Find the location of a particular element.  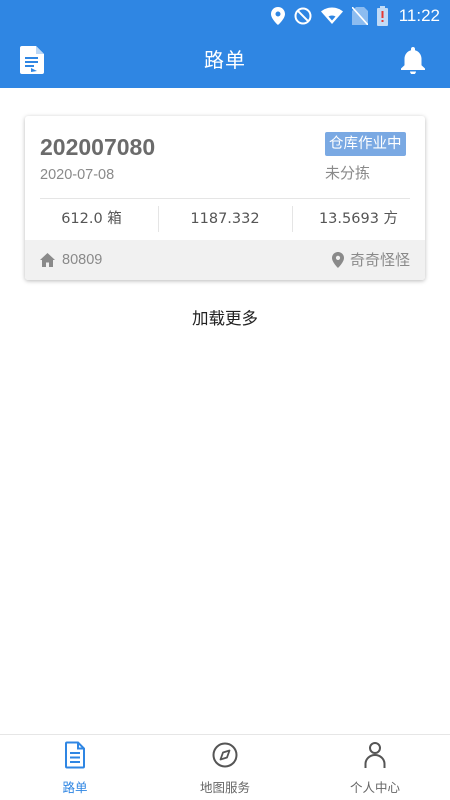

no-sim-icon is located at coordinates (359, 16).